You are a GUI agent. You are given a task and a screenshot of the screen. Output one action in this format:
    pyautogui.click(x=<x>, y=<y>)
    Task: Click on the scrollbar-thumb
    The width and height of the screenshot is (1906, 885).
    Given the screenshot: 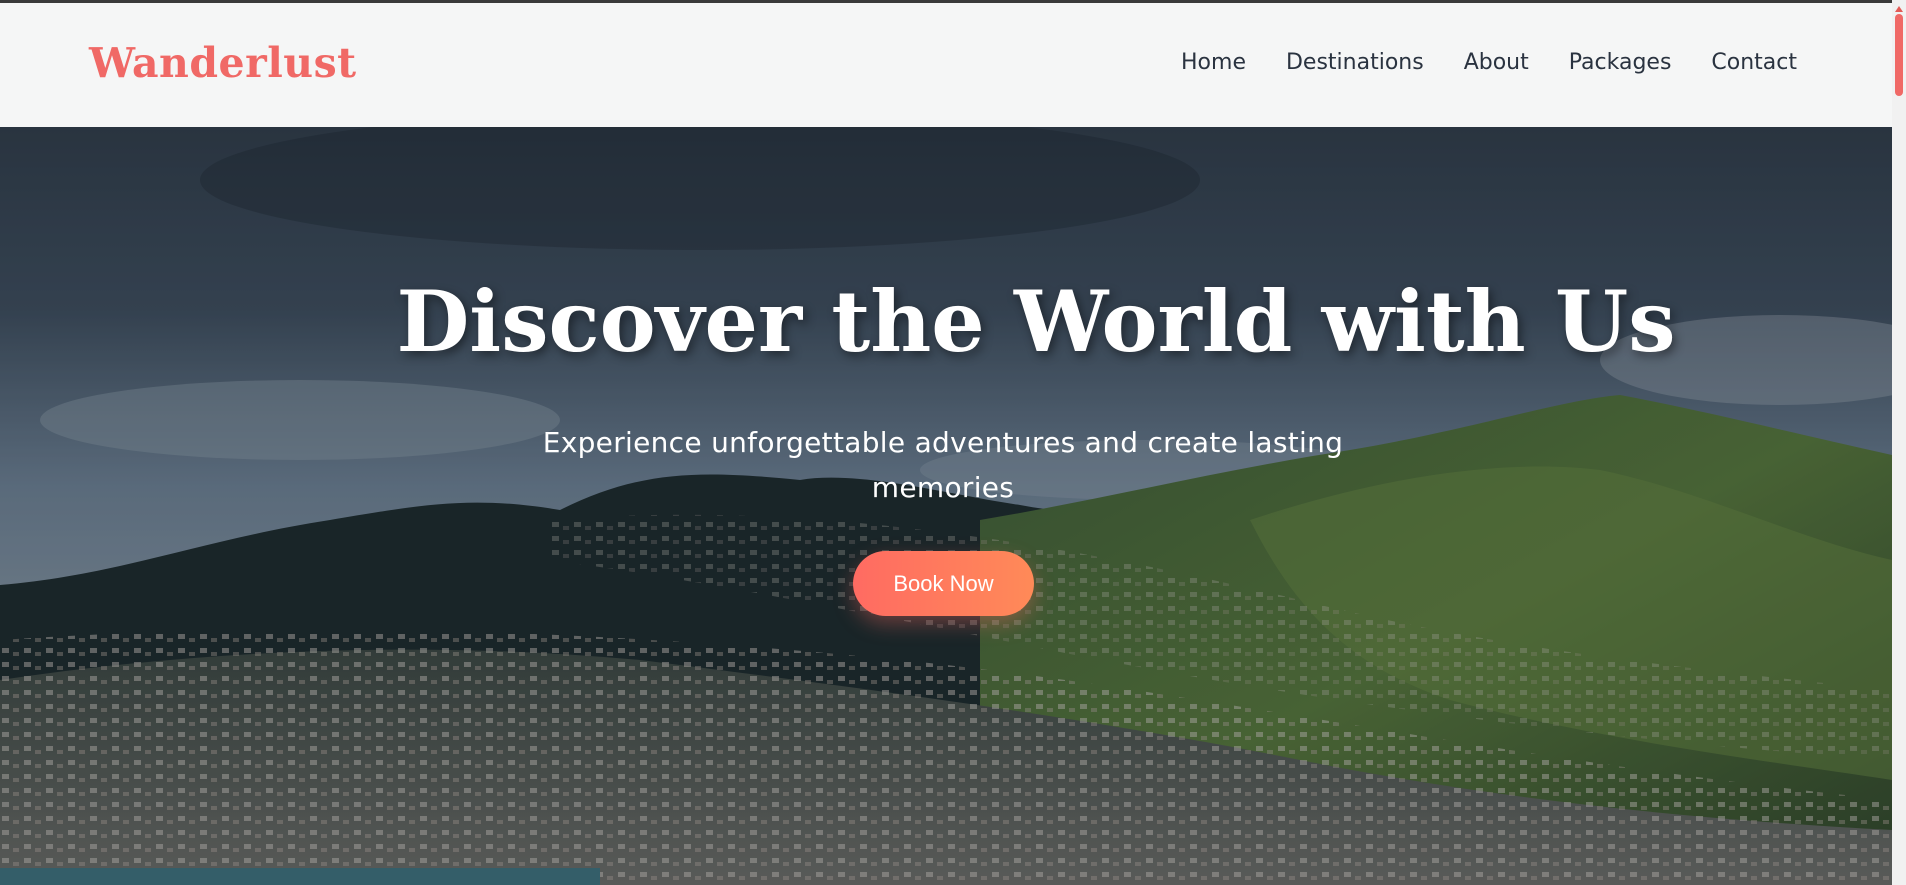 What is the action you would take?
    pyautogui.click(x=1899, y=55)
    